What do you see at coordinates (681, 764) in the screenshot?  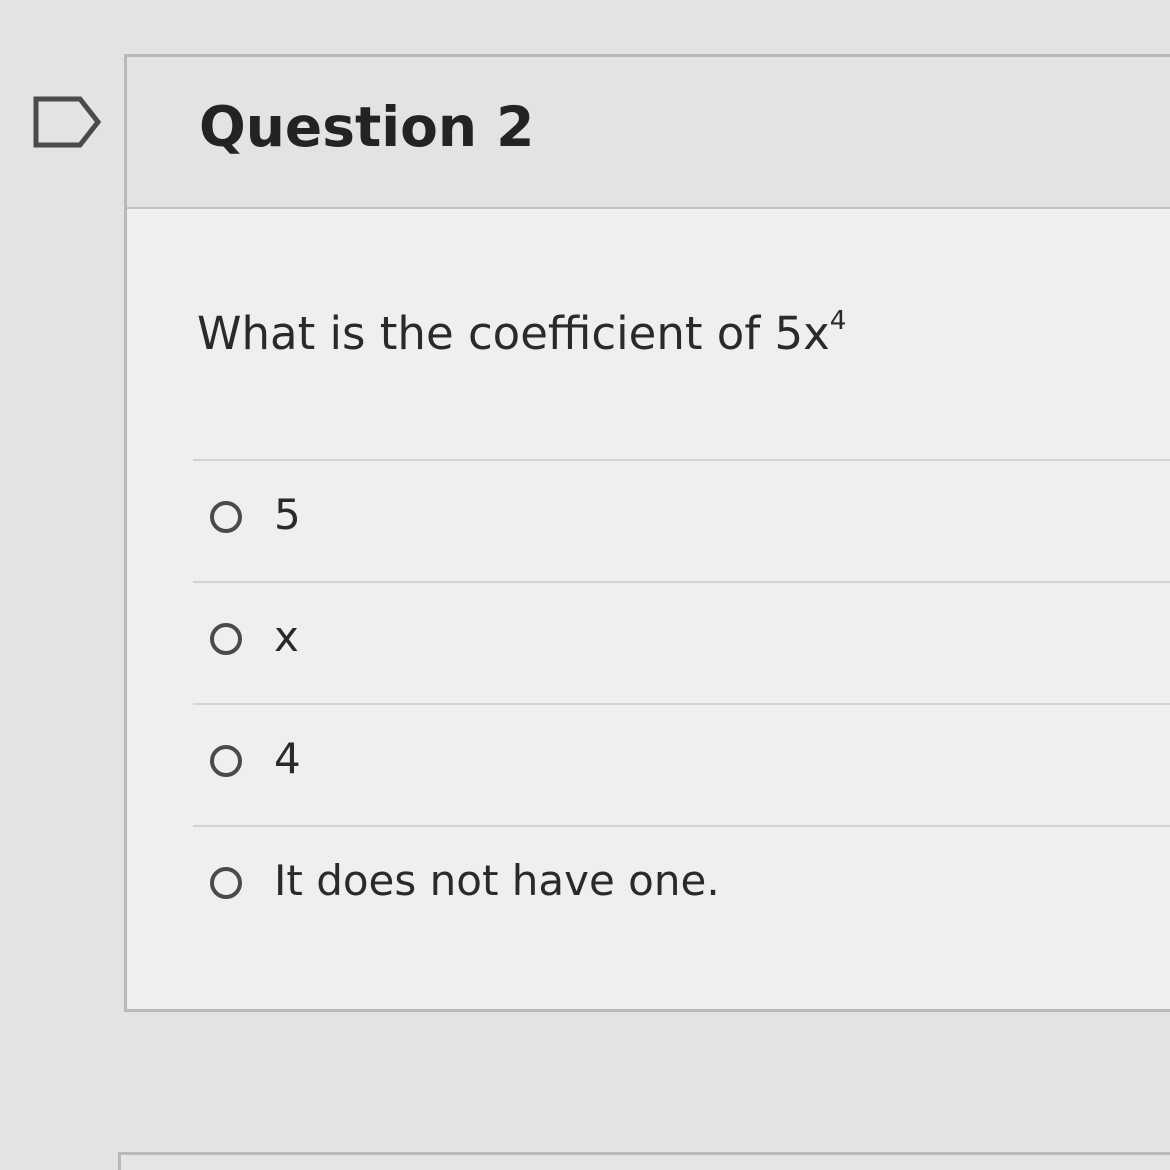 I see `answer-option-4: 4` at bounding box center [681, 764].